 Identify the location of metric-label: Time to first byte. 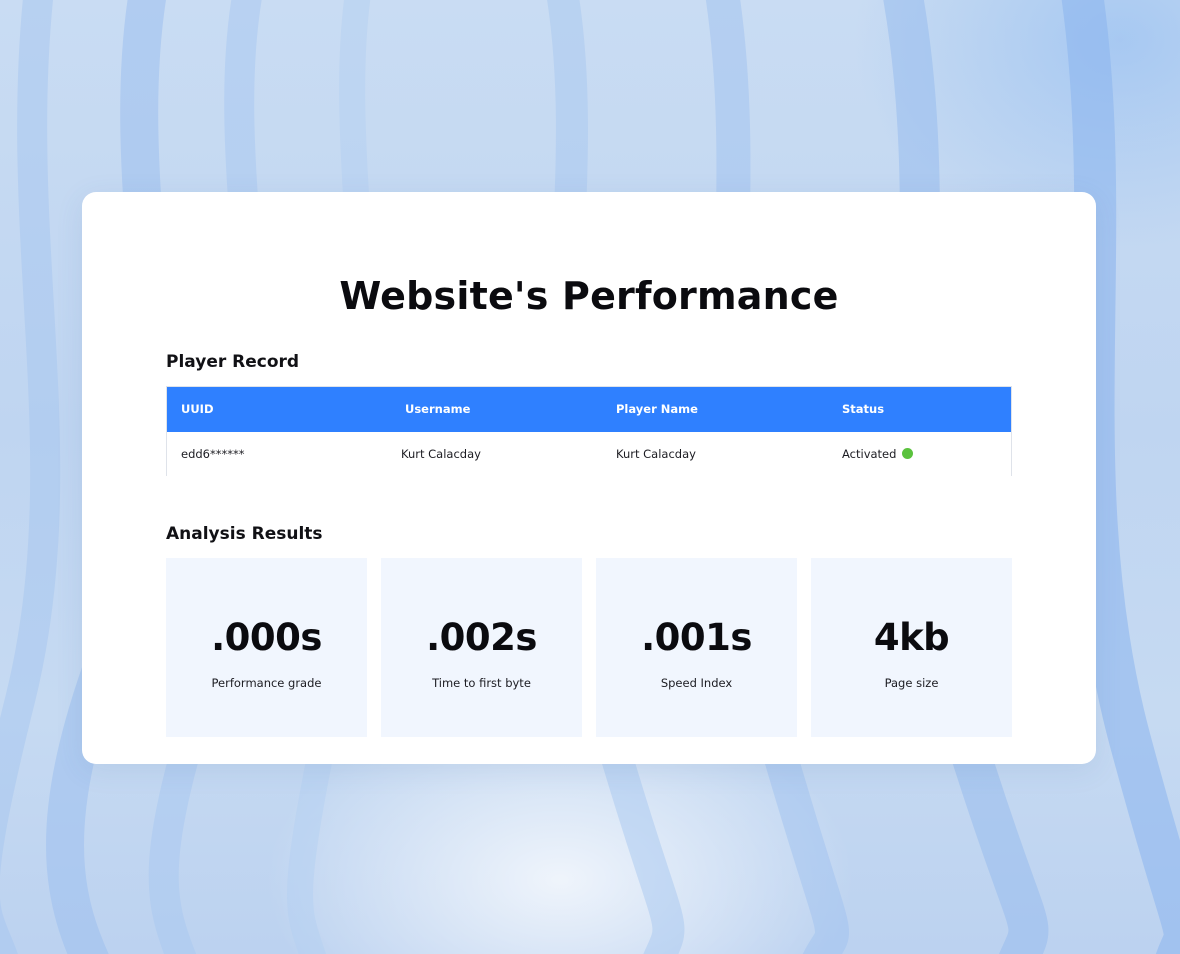
(481, 683).